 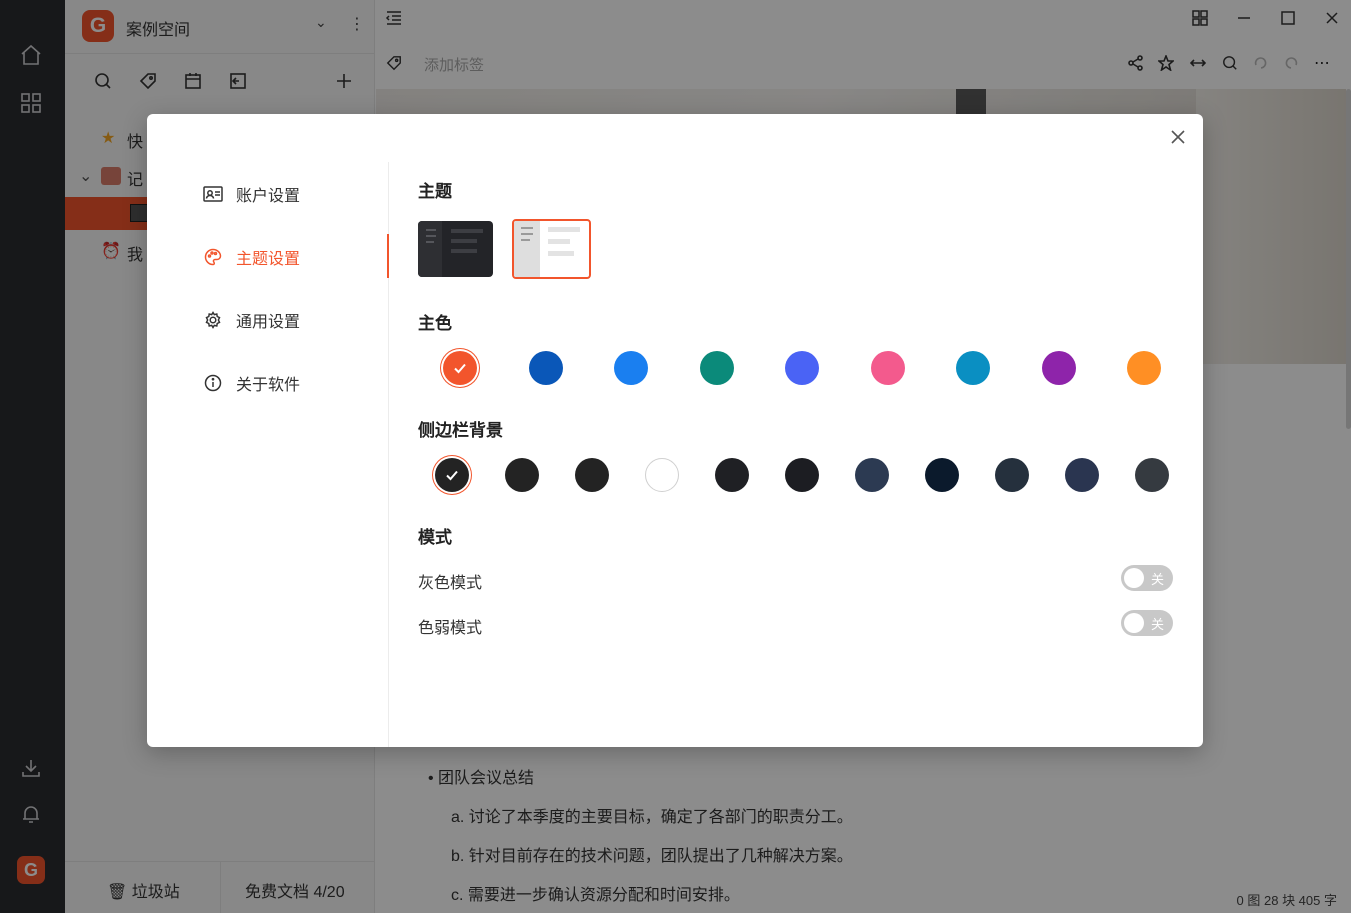 What do you see at coordinates (388, 256) in the screenshot?
I see `nav-active-indicator` at bounding box center [388, 256].